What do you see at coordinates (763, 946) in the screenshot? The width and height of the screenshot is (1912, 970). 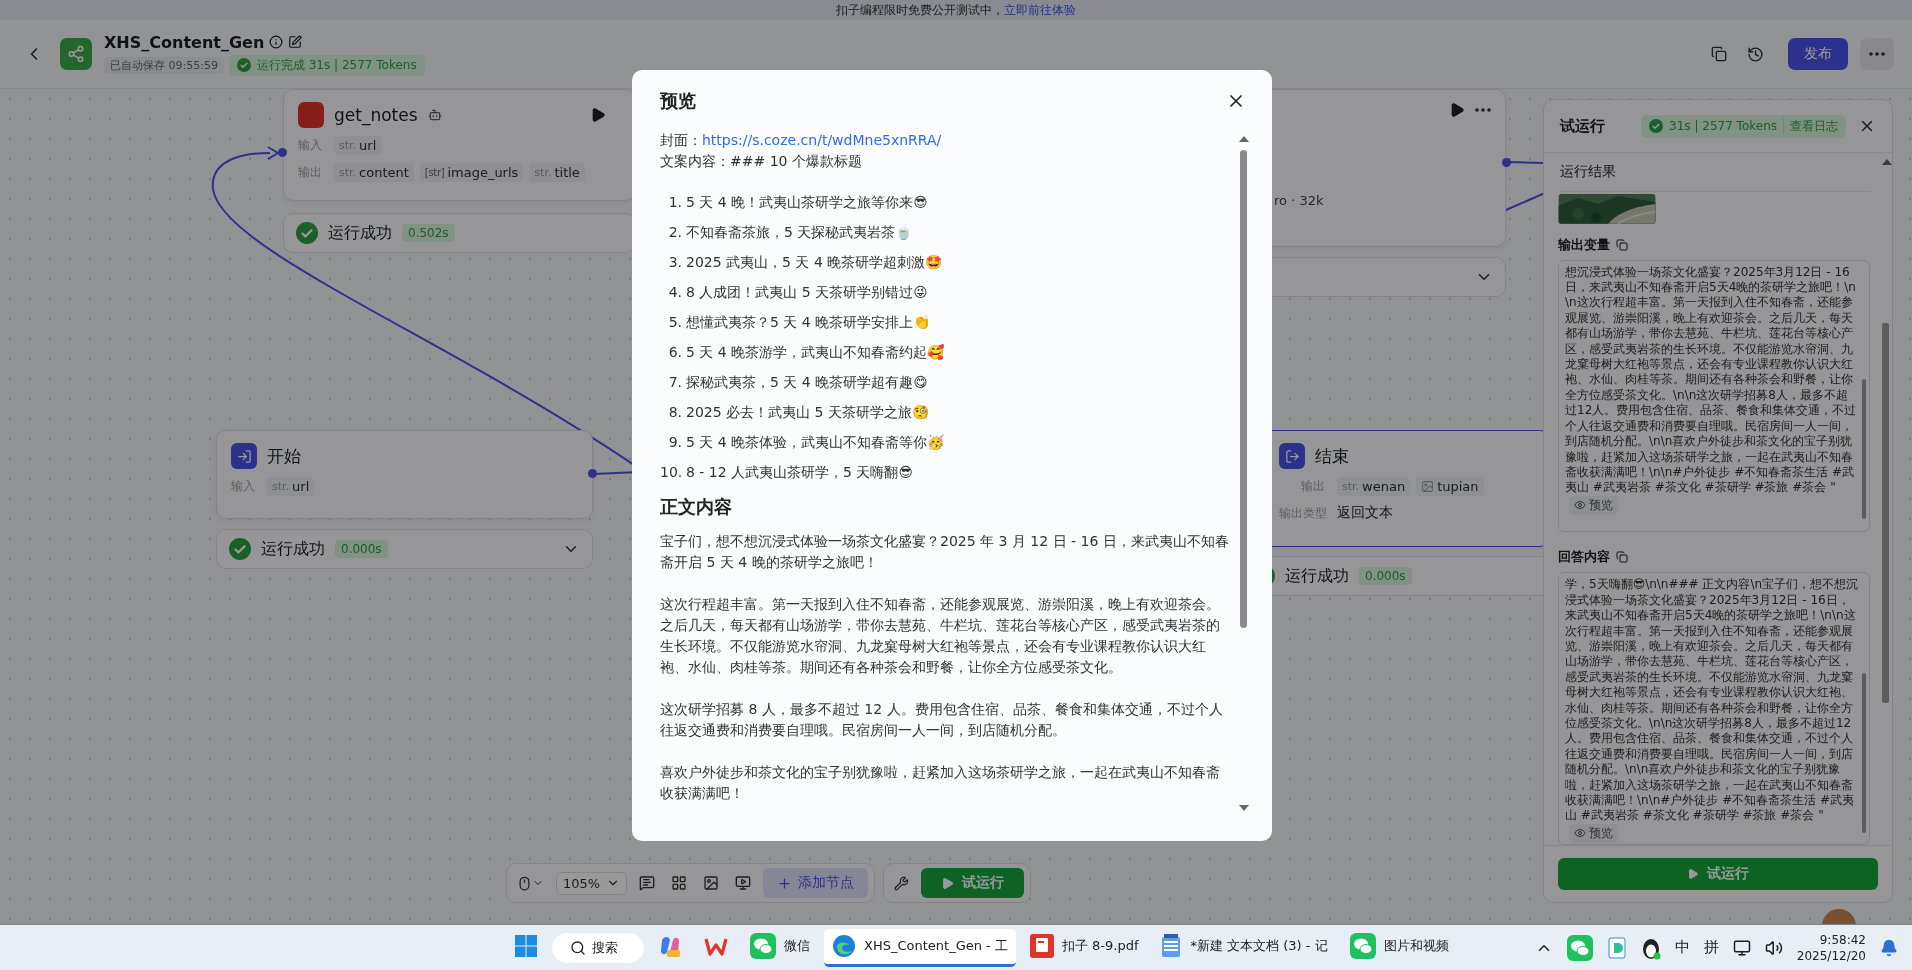 I see `chat-app-icon` at bounding box center [763, 946].